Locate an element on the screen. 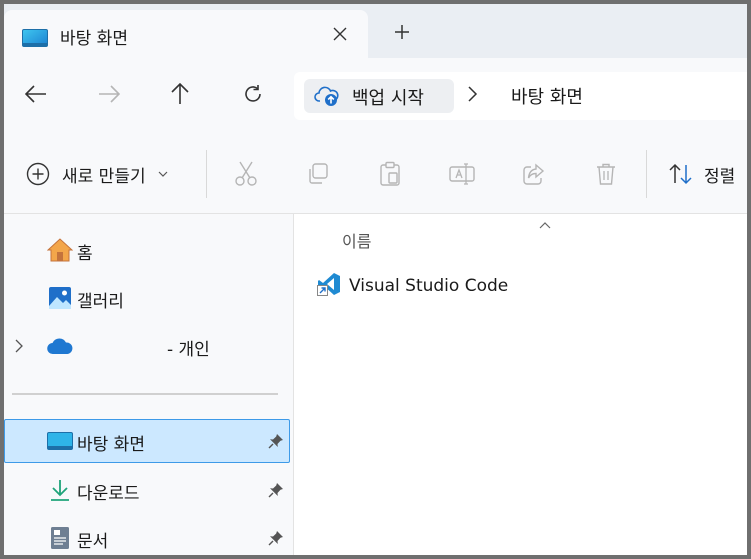  share-icon is located at coordinates (534, 174).